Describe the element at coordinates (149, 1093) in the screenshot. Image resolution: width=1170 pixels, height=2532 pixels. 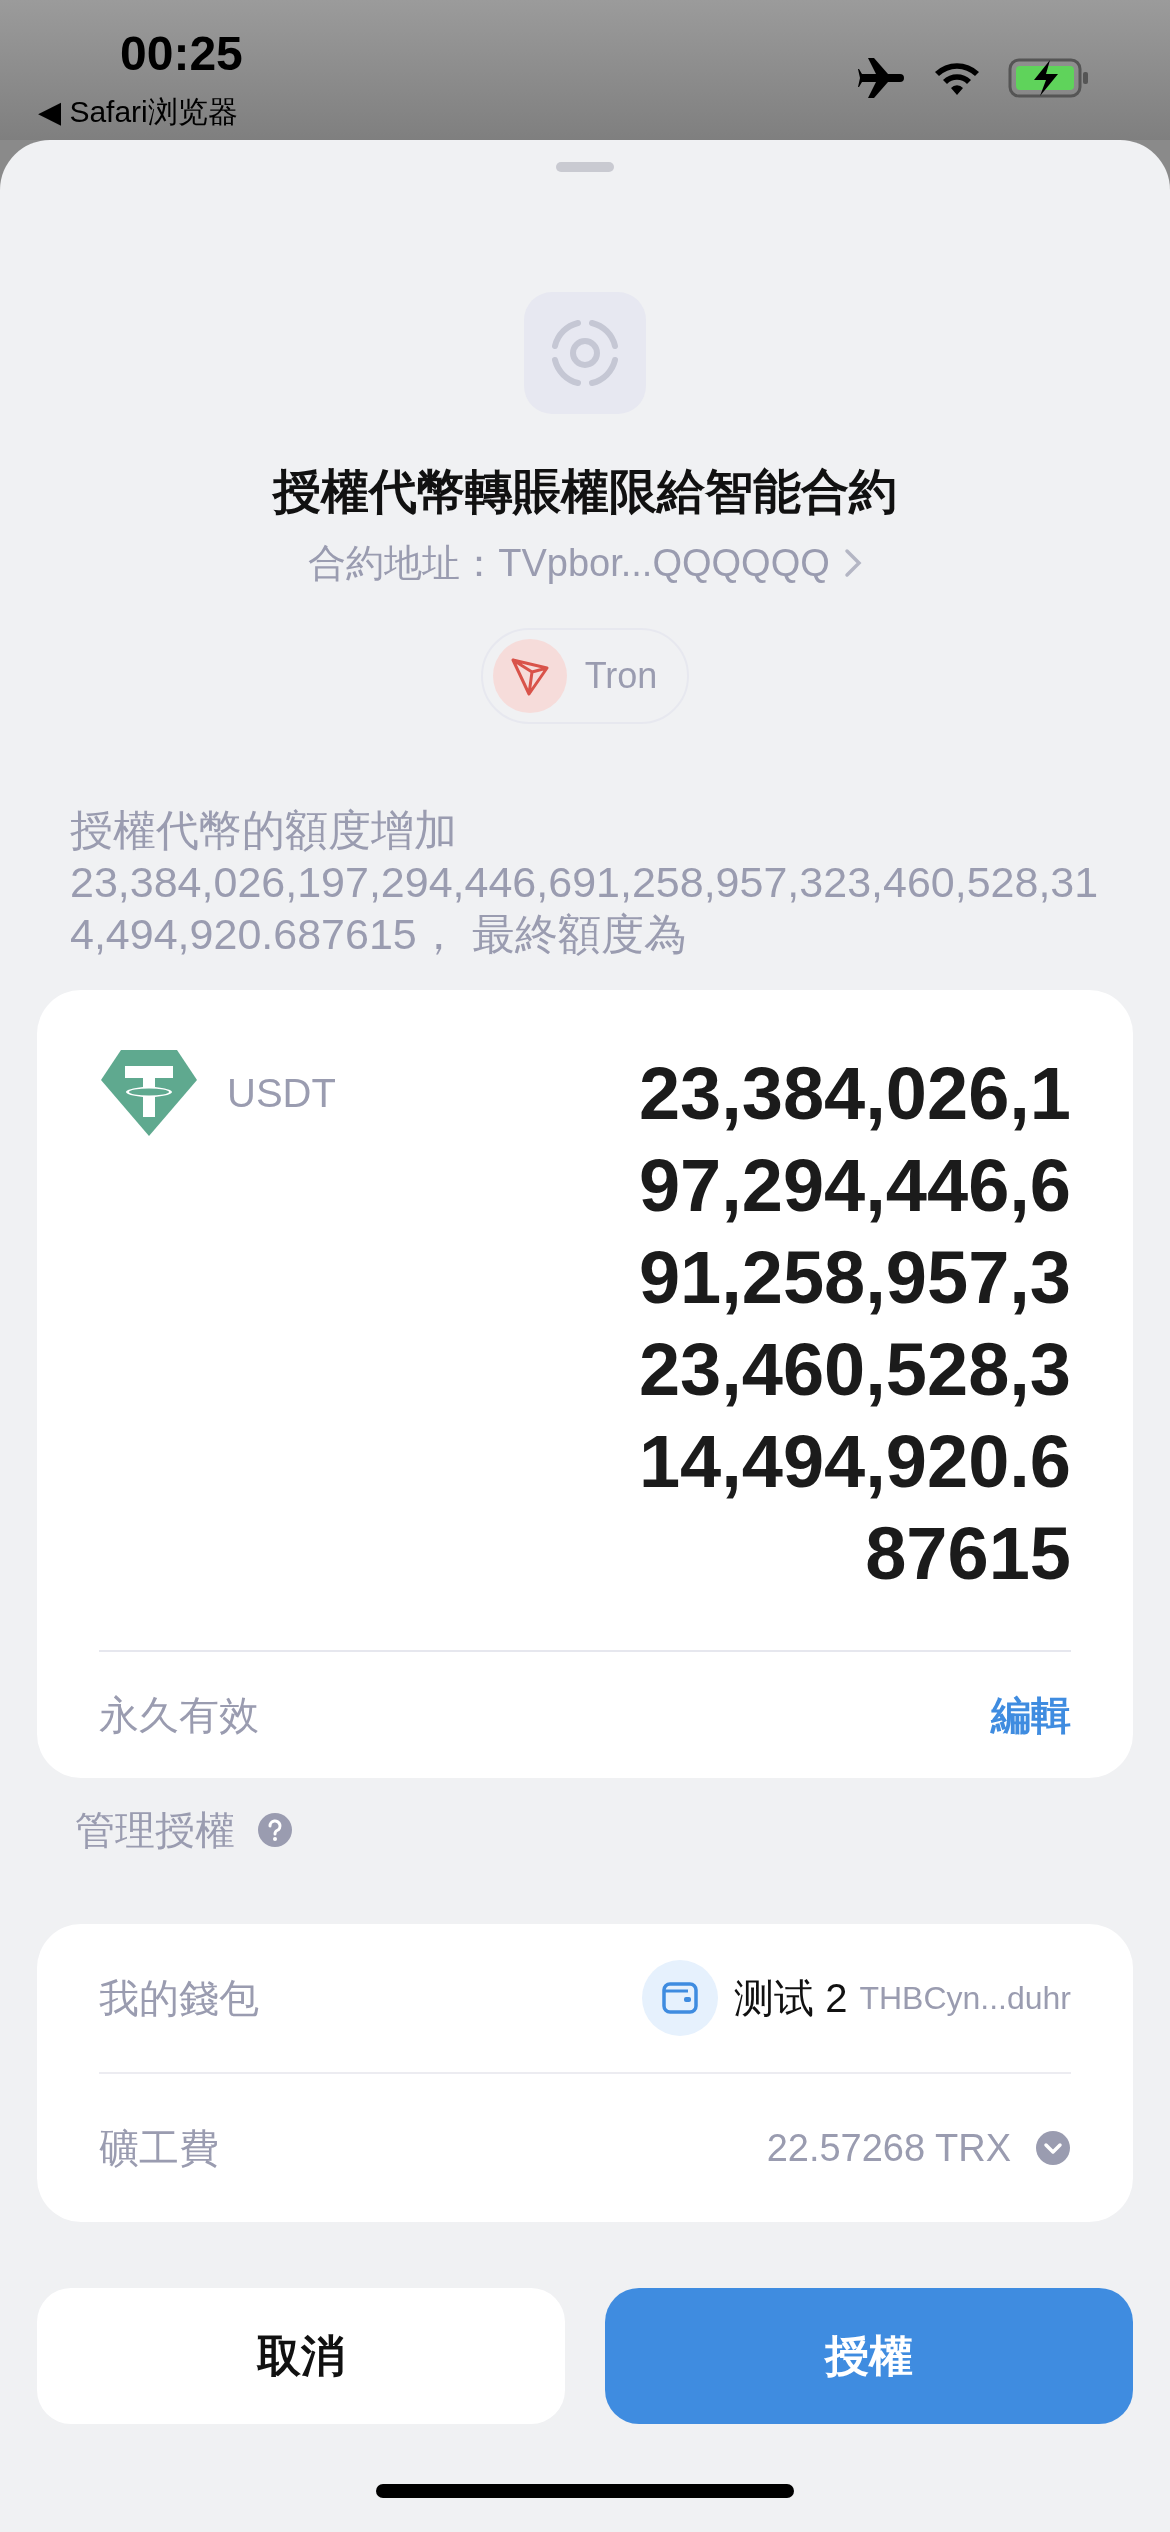
I see `tether-token-icon` at that location.